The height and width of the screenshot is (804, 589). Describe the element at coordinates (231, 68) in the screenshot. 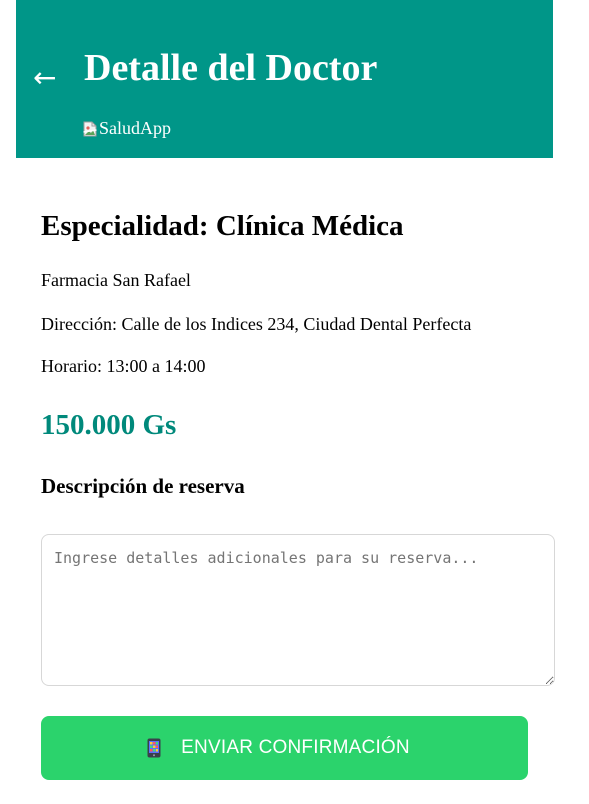

I see `page-title: Detalle del Doctor` at that location.